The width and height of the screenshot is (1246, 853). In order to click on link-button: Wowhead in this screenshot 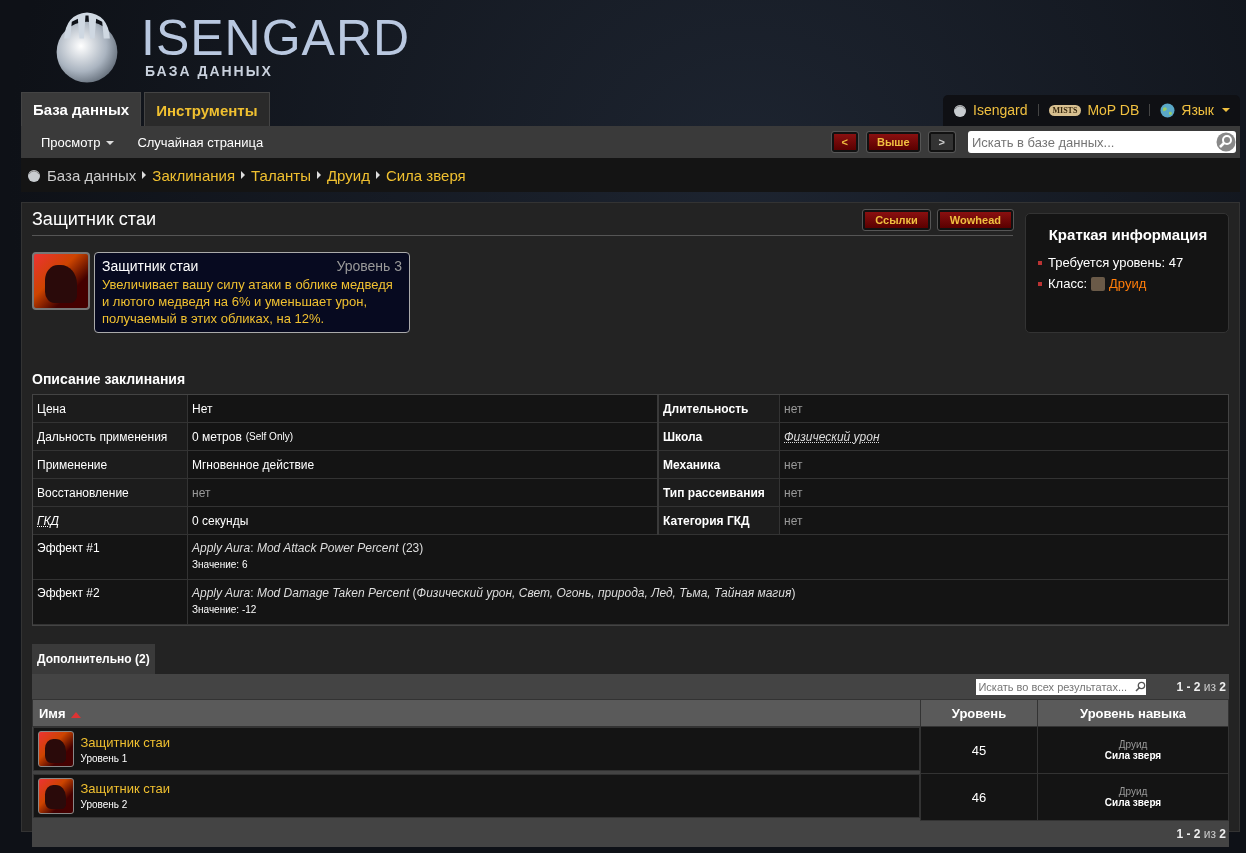, I will do `click(975, 219)`.